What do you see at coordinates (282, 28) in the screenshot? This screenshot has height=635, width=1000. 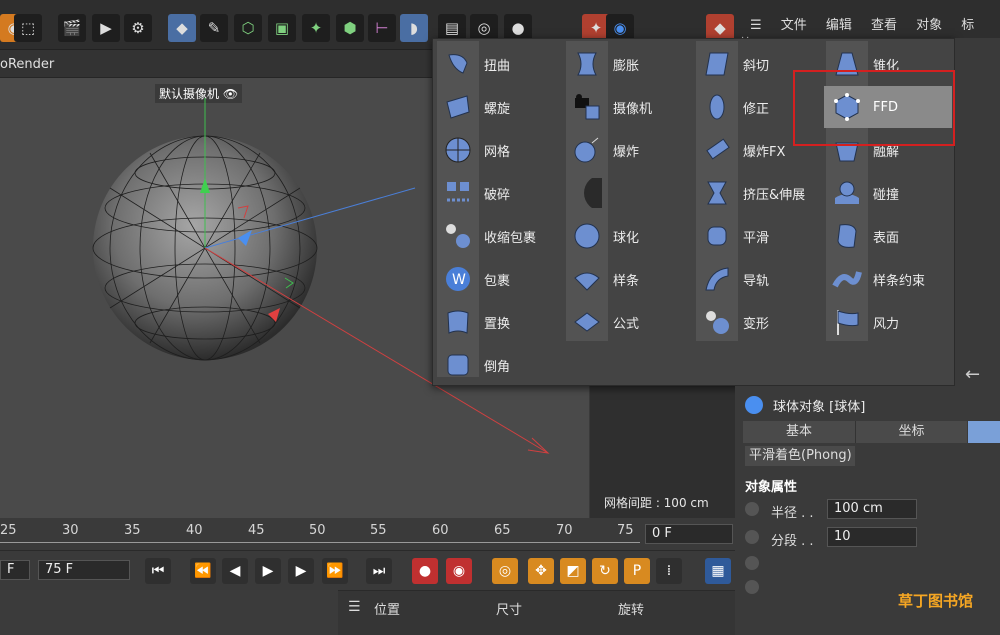 I see `extrude-generator-icon: ▣` at bounding box center [282, 28].